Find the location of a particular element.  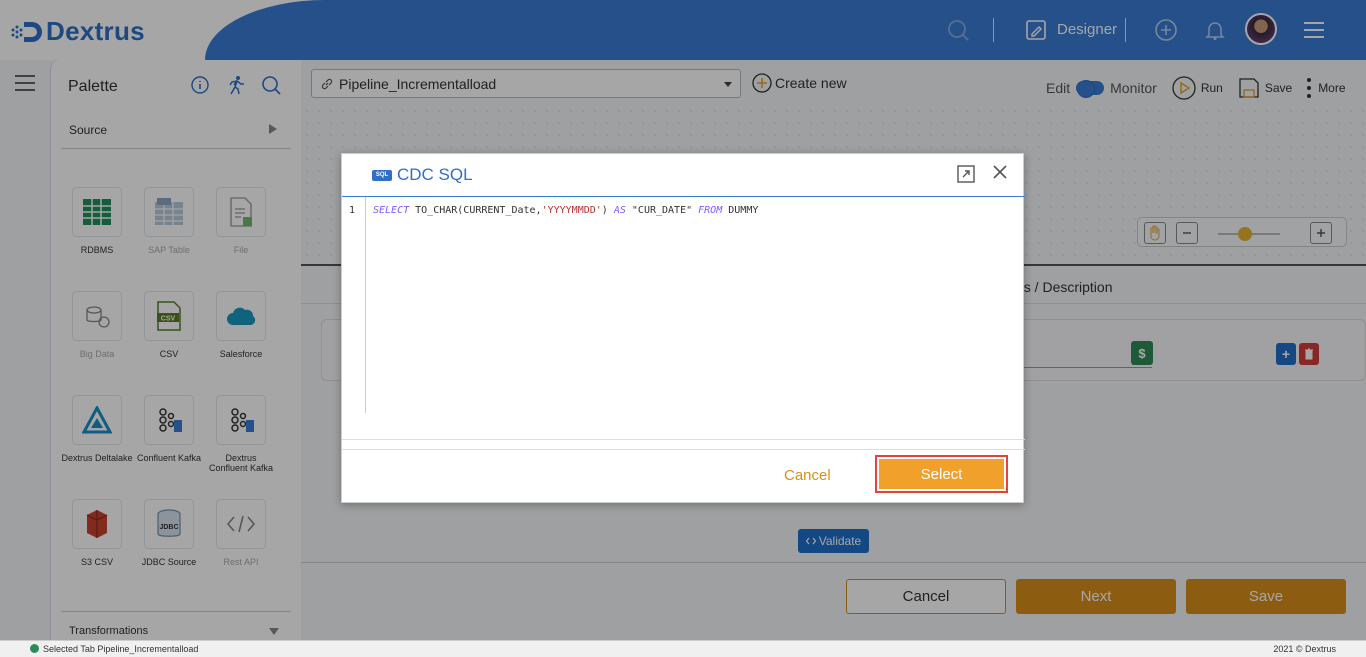

line-number: 1 is located at coordinates (352, 210).